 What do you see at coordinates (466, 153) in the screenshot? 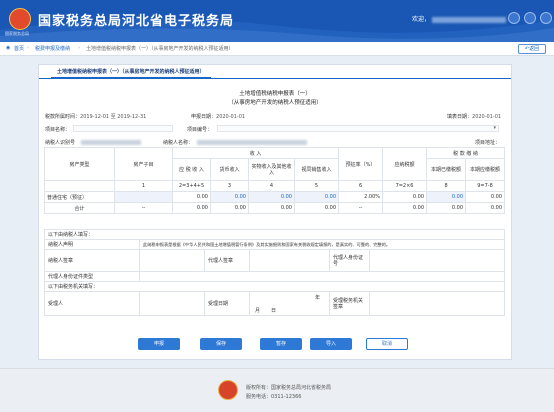
I see `header-tax-paid: 税 款 缴 纳` at bounding box center [466, 153].